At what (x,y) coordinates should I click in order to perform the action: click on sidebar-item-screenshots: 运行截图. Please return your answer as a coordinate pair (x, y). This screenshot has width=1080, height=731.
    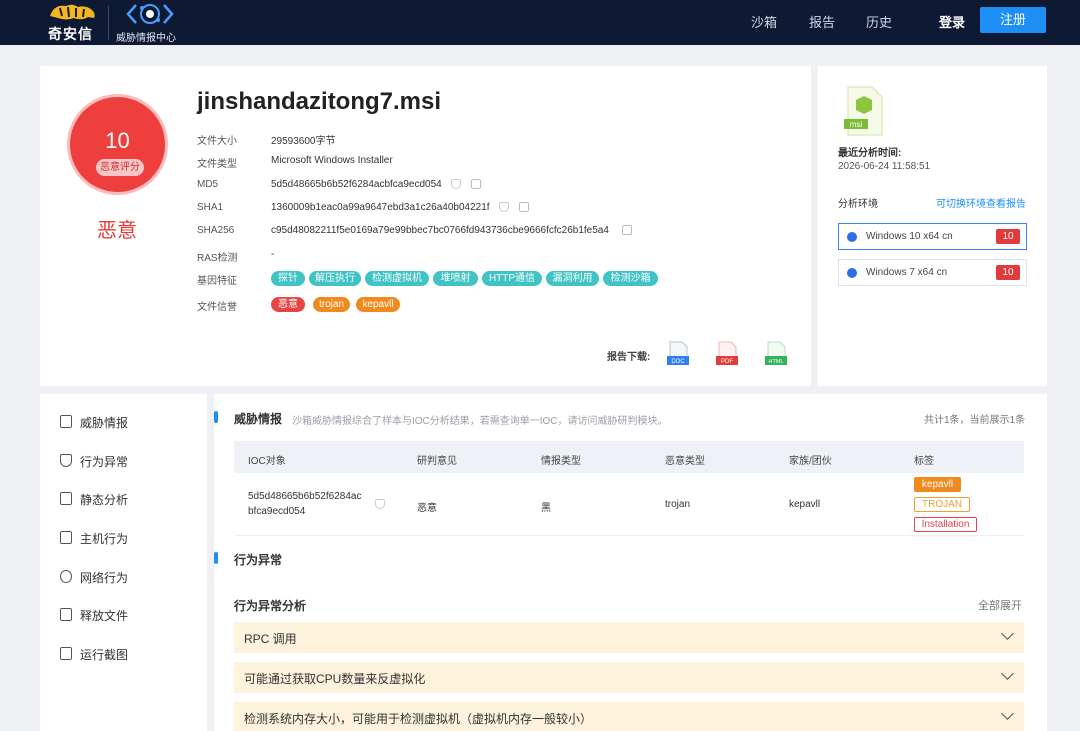
    Looking at the image, I should click on (125, 654).